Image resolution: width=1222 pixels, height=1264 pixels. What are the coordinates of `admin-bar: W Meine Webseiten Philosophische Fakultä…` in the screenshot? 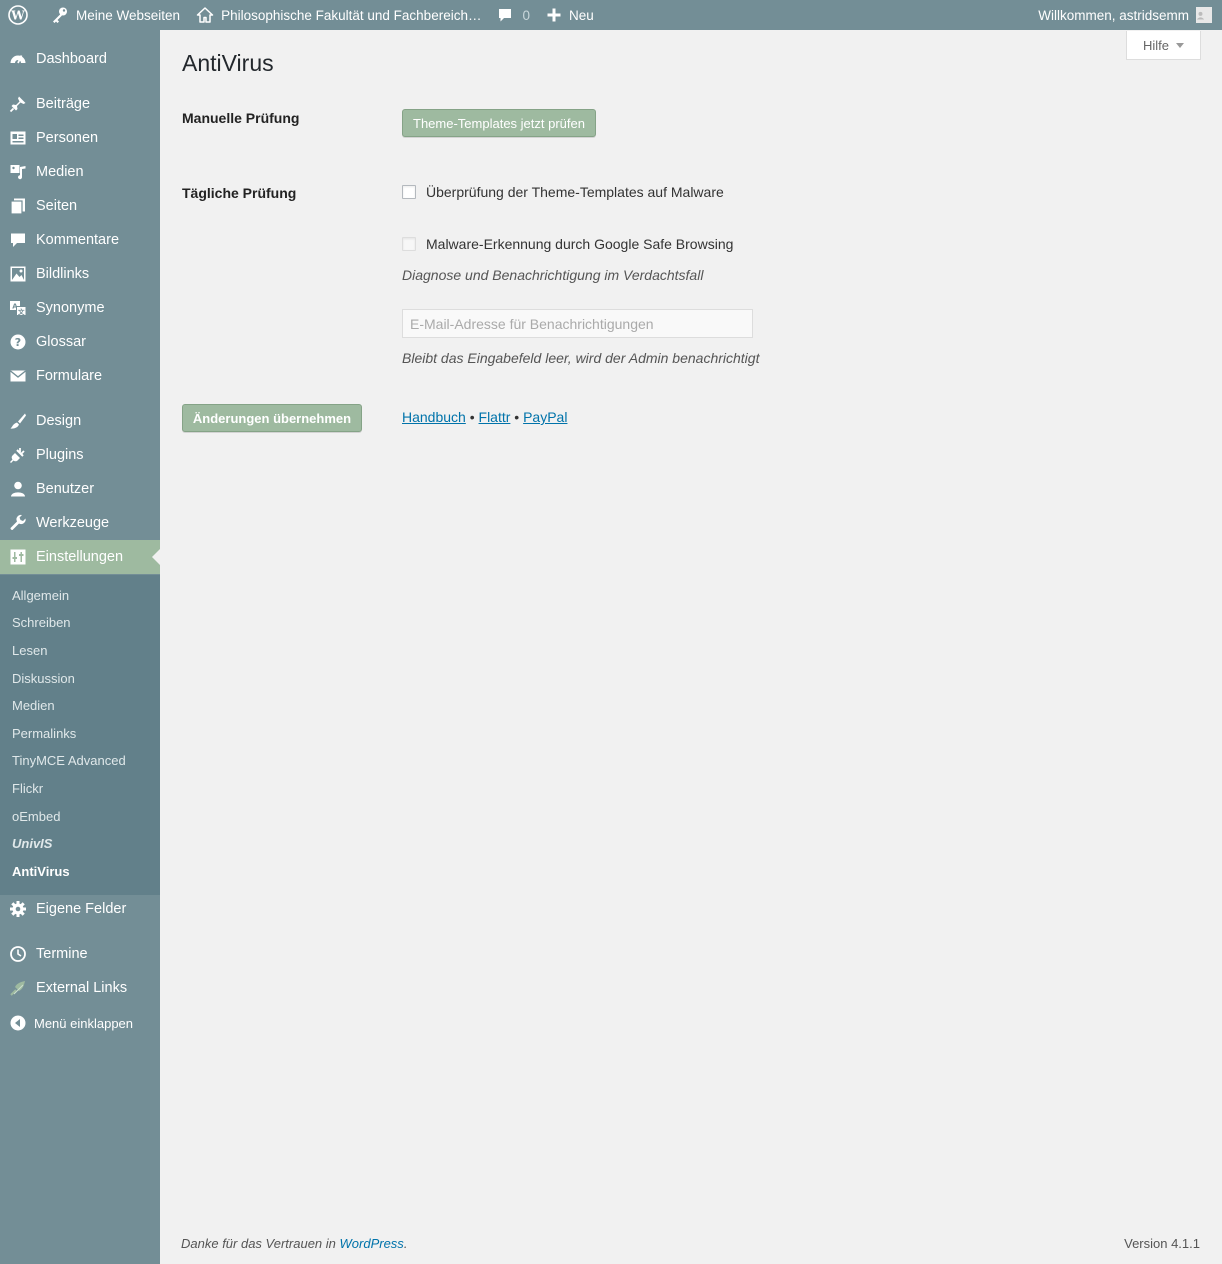 It's located at (611, 15).